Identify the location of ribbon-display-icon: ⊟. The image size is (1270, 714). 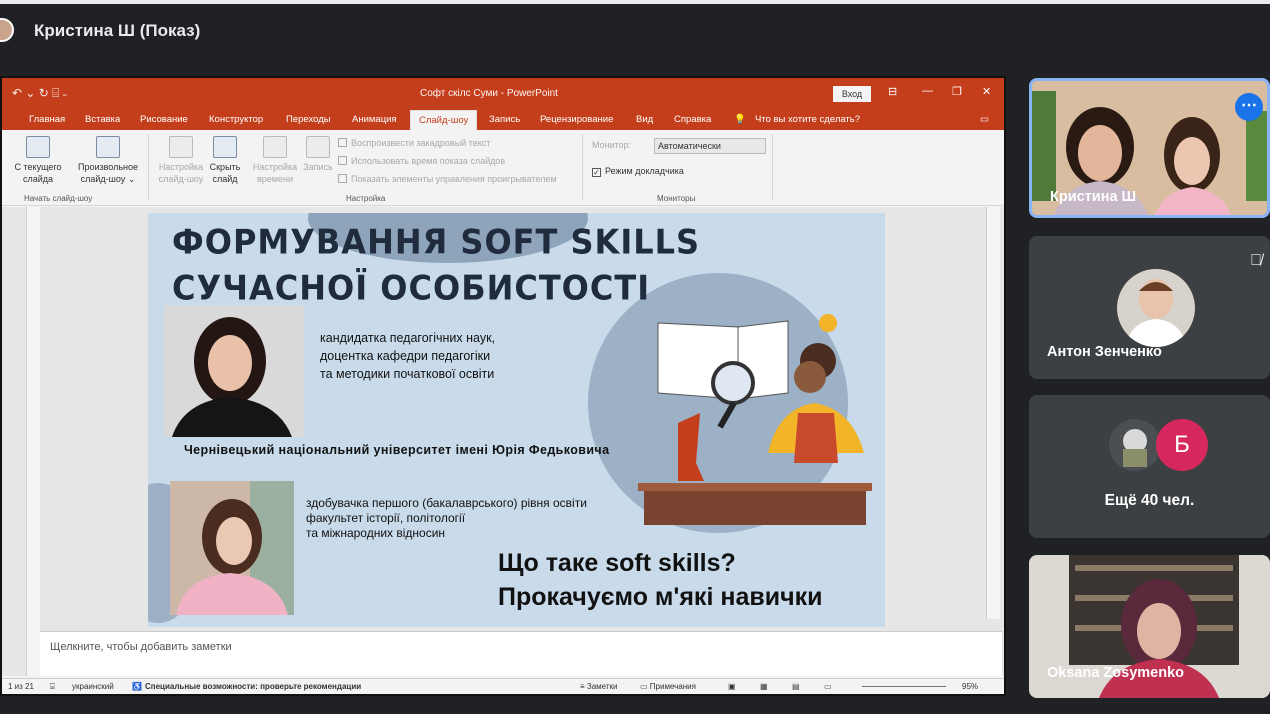
(892, 91).